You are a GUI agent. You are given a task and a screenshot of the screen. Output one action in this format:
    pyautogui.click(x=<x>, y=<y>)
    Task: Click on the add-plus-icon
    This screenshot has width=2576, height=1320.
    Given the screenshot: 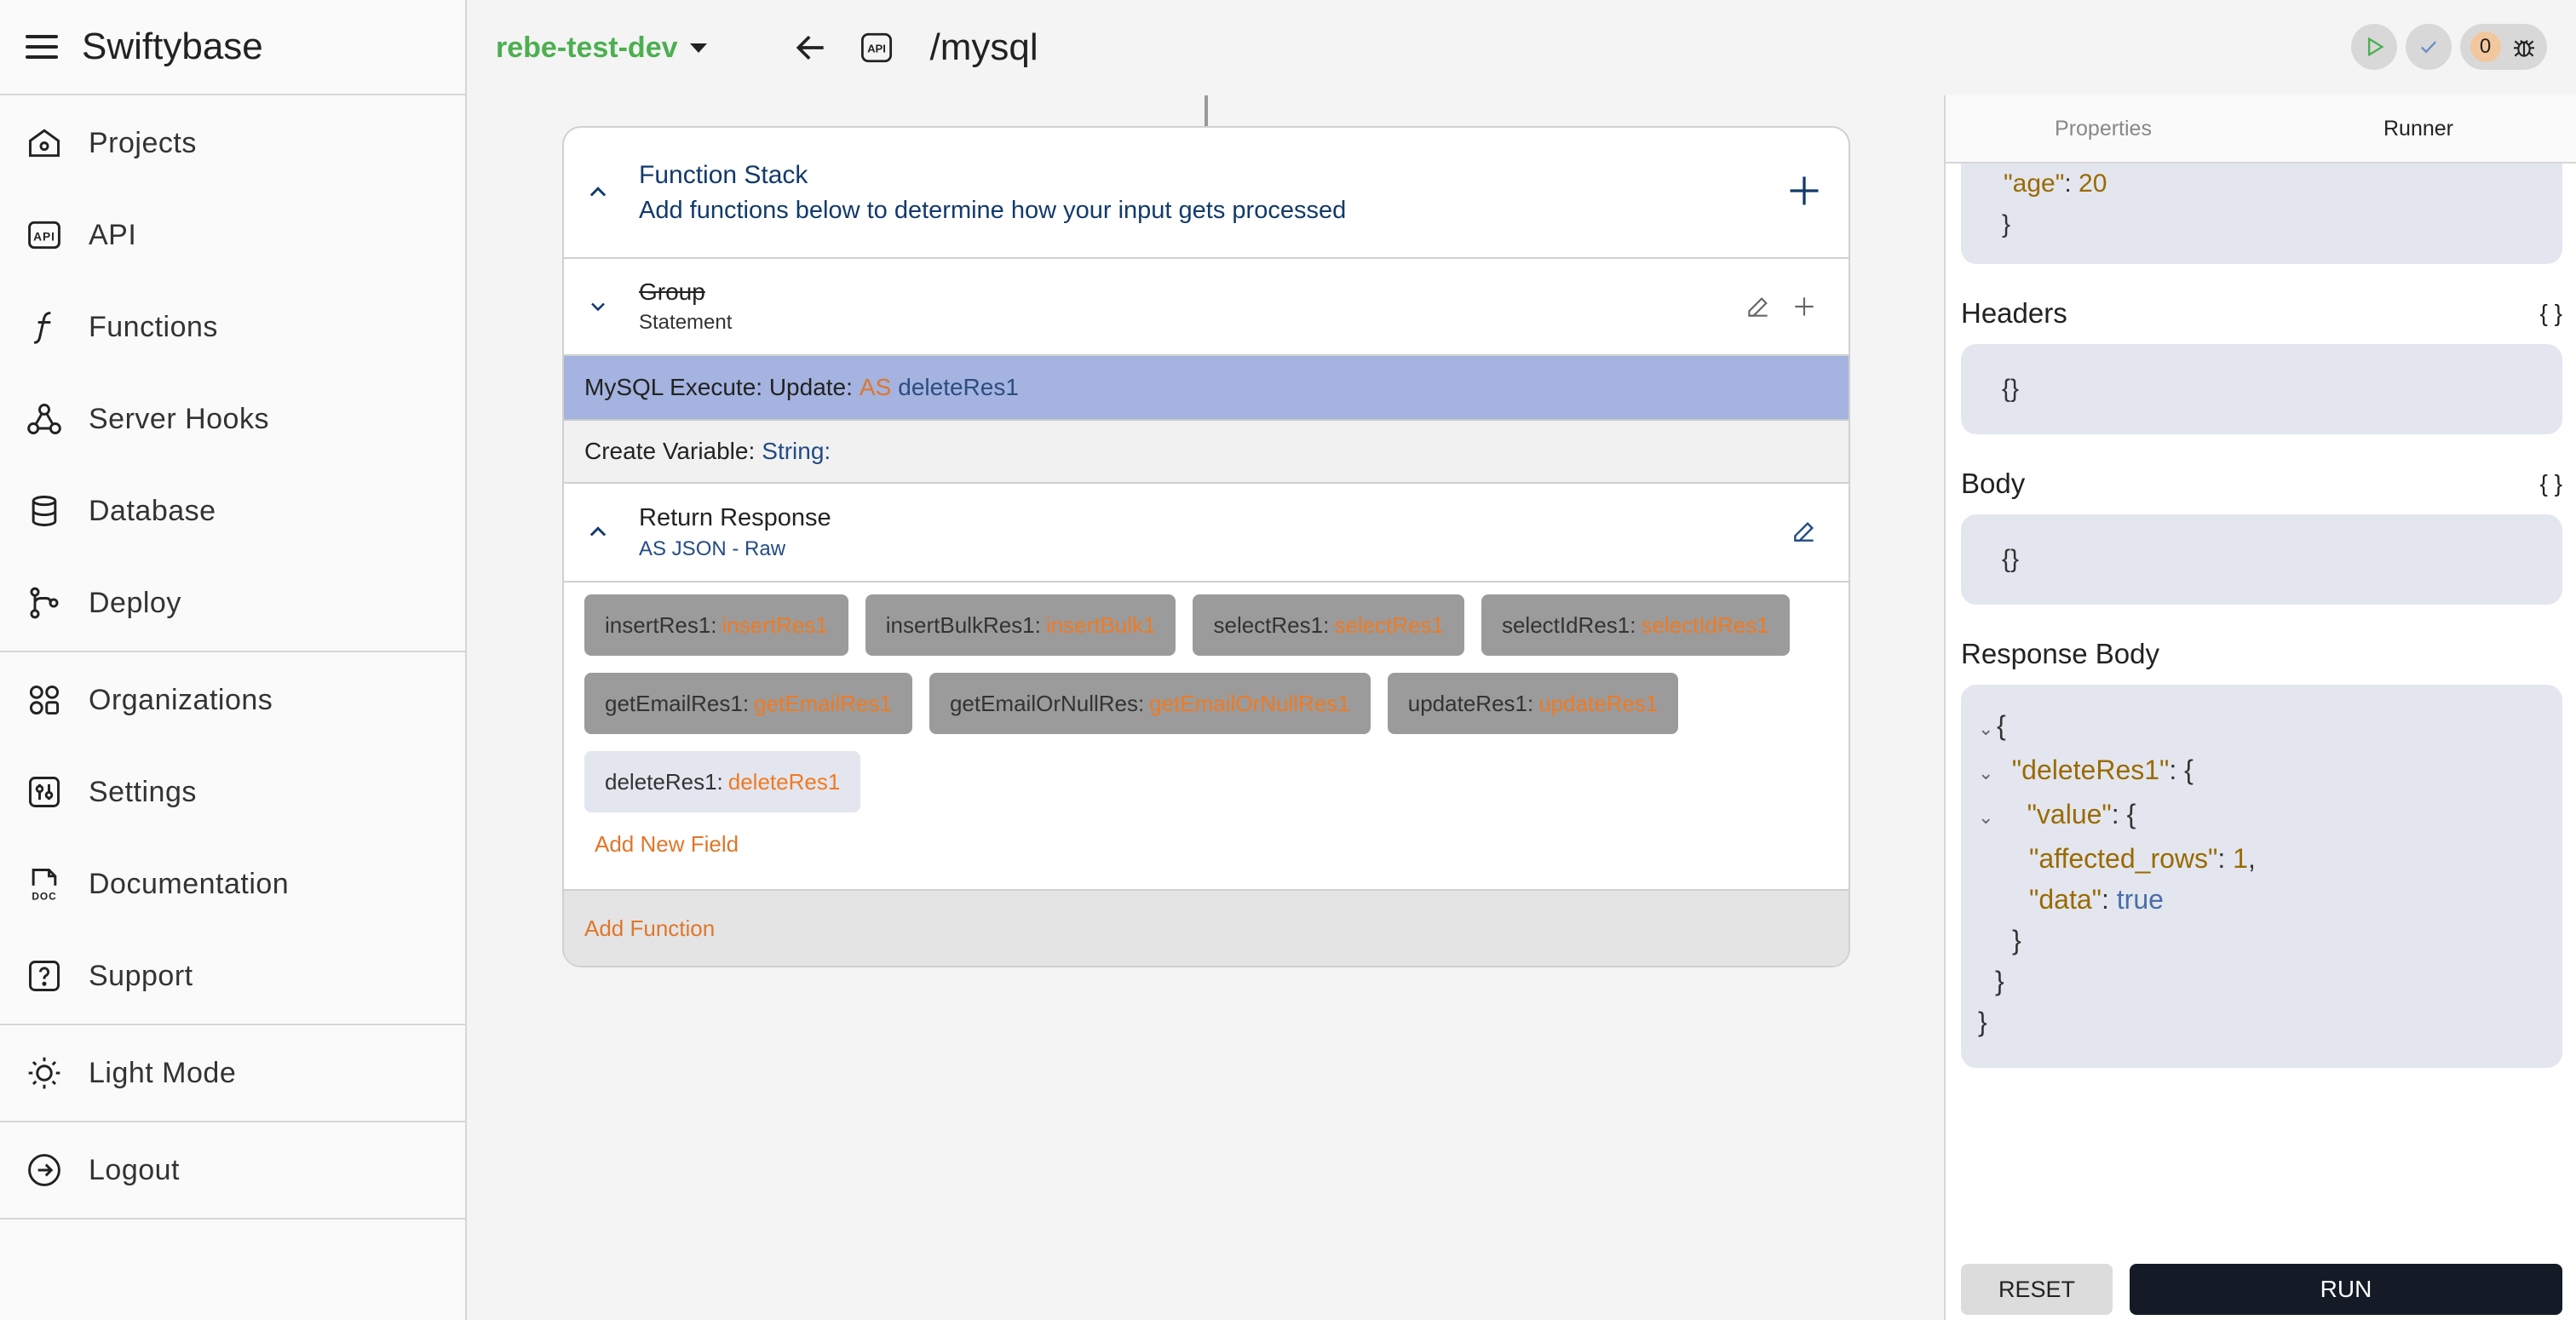 What is the action you would take?
    pyautogui.click(x=1805, y=306)
    